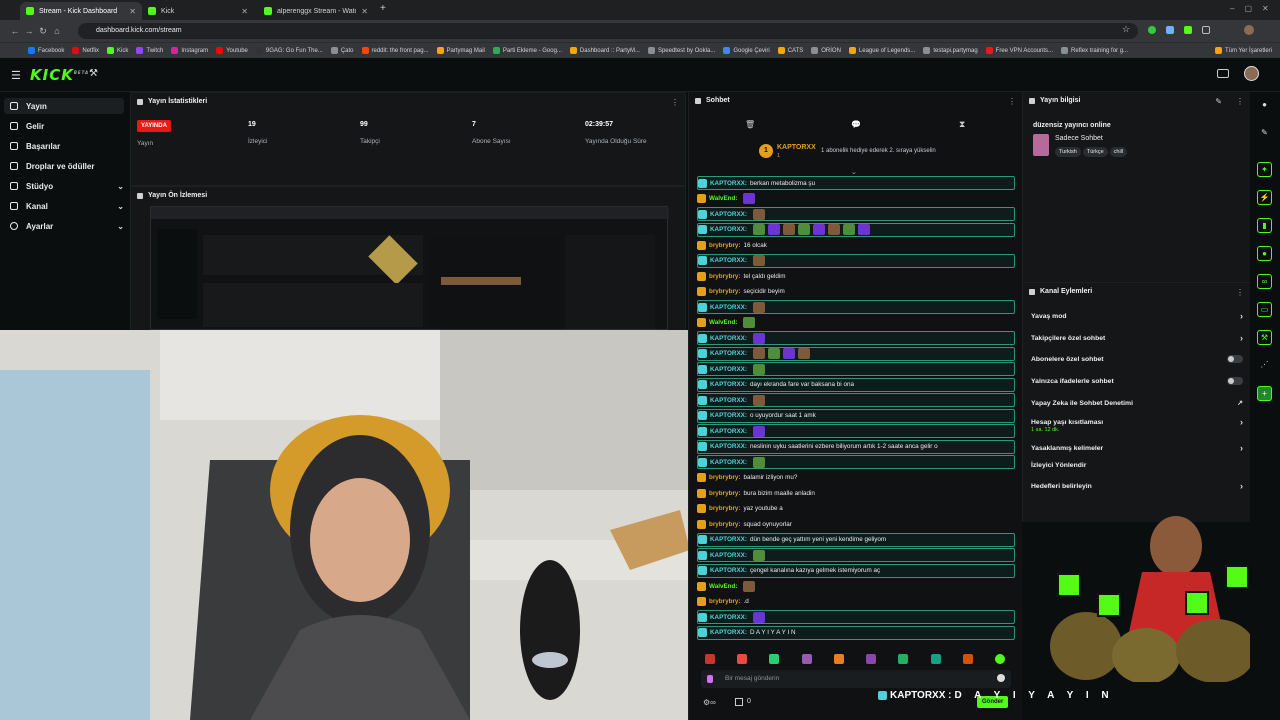  Describe the element at coordinates (342, 50) in the screenshot. I see `bookmark-item: Çato` at that location.